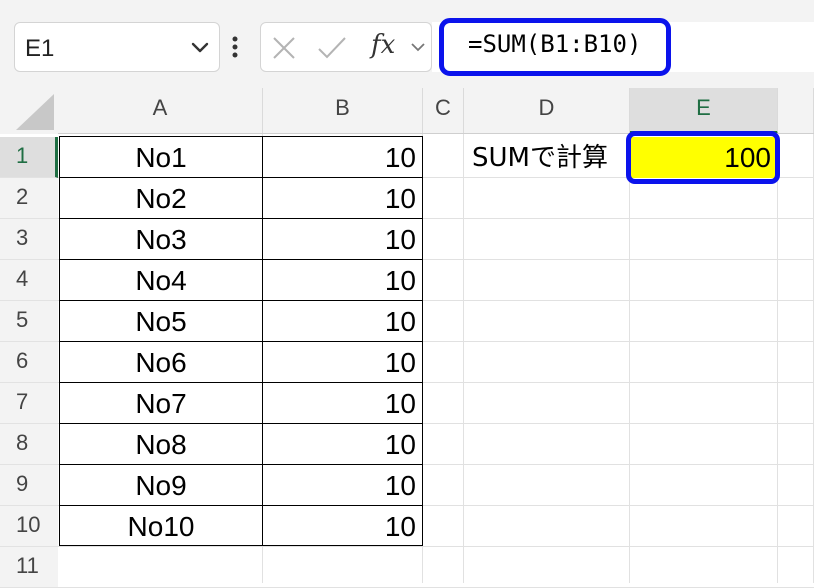 Image resolution: width=814 pixels, height=588 pixels. What do you see at coordinates (29, 567) in the screenshot?
I see `row-header-11: 11` at bounding box center [29, 567].